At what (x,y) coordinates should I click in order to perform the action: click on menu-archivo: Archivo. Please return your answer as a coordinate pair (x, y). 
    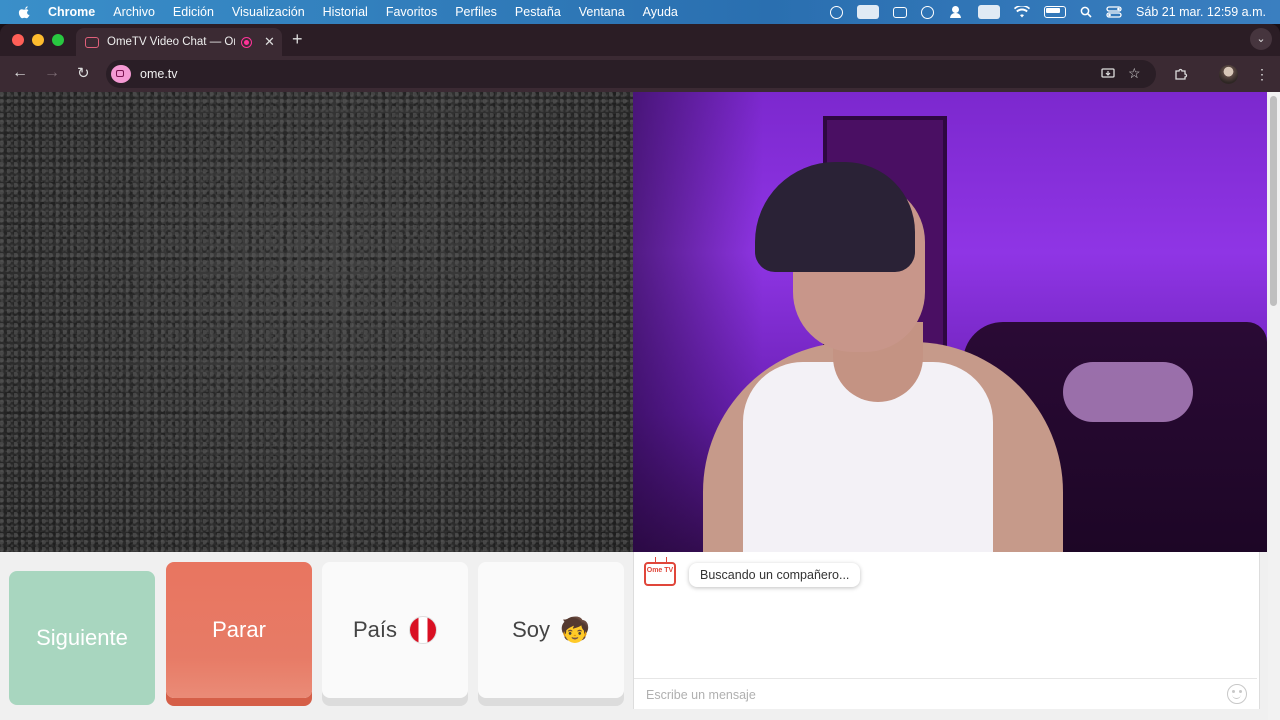
    Looking at the image, I should click on (134, 12).